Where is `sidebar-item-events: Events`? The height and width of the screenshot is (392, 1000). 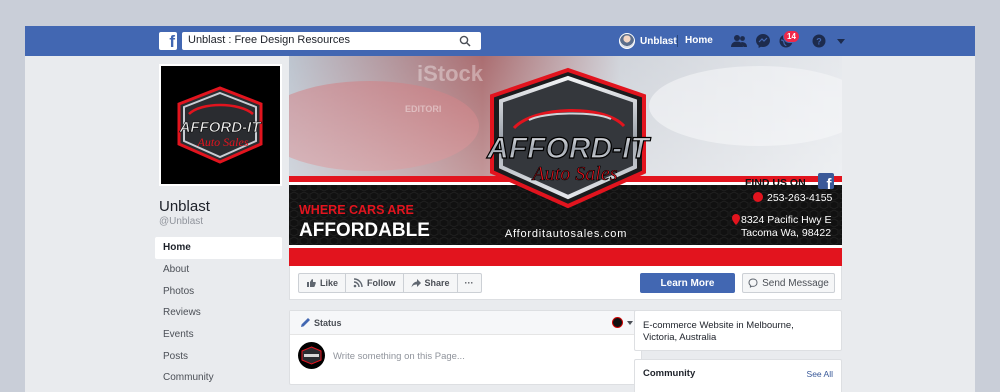
sidebar-item-events: Events is located at coordinates (218, 335).